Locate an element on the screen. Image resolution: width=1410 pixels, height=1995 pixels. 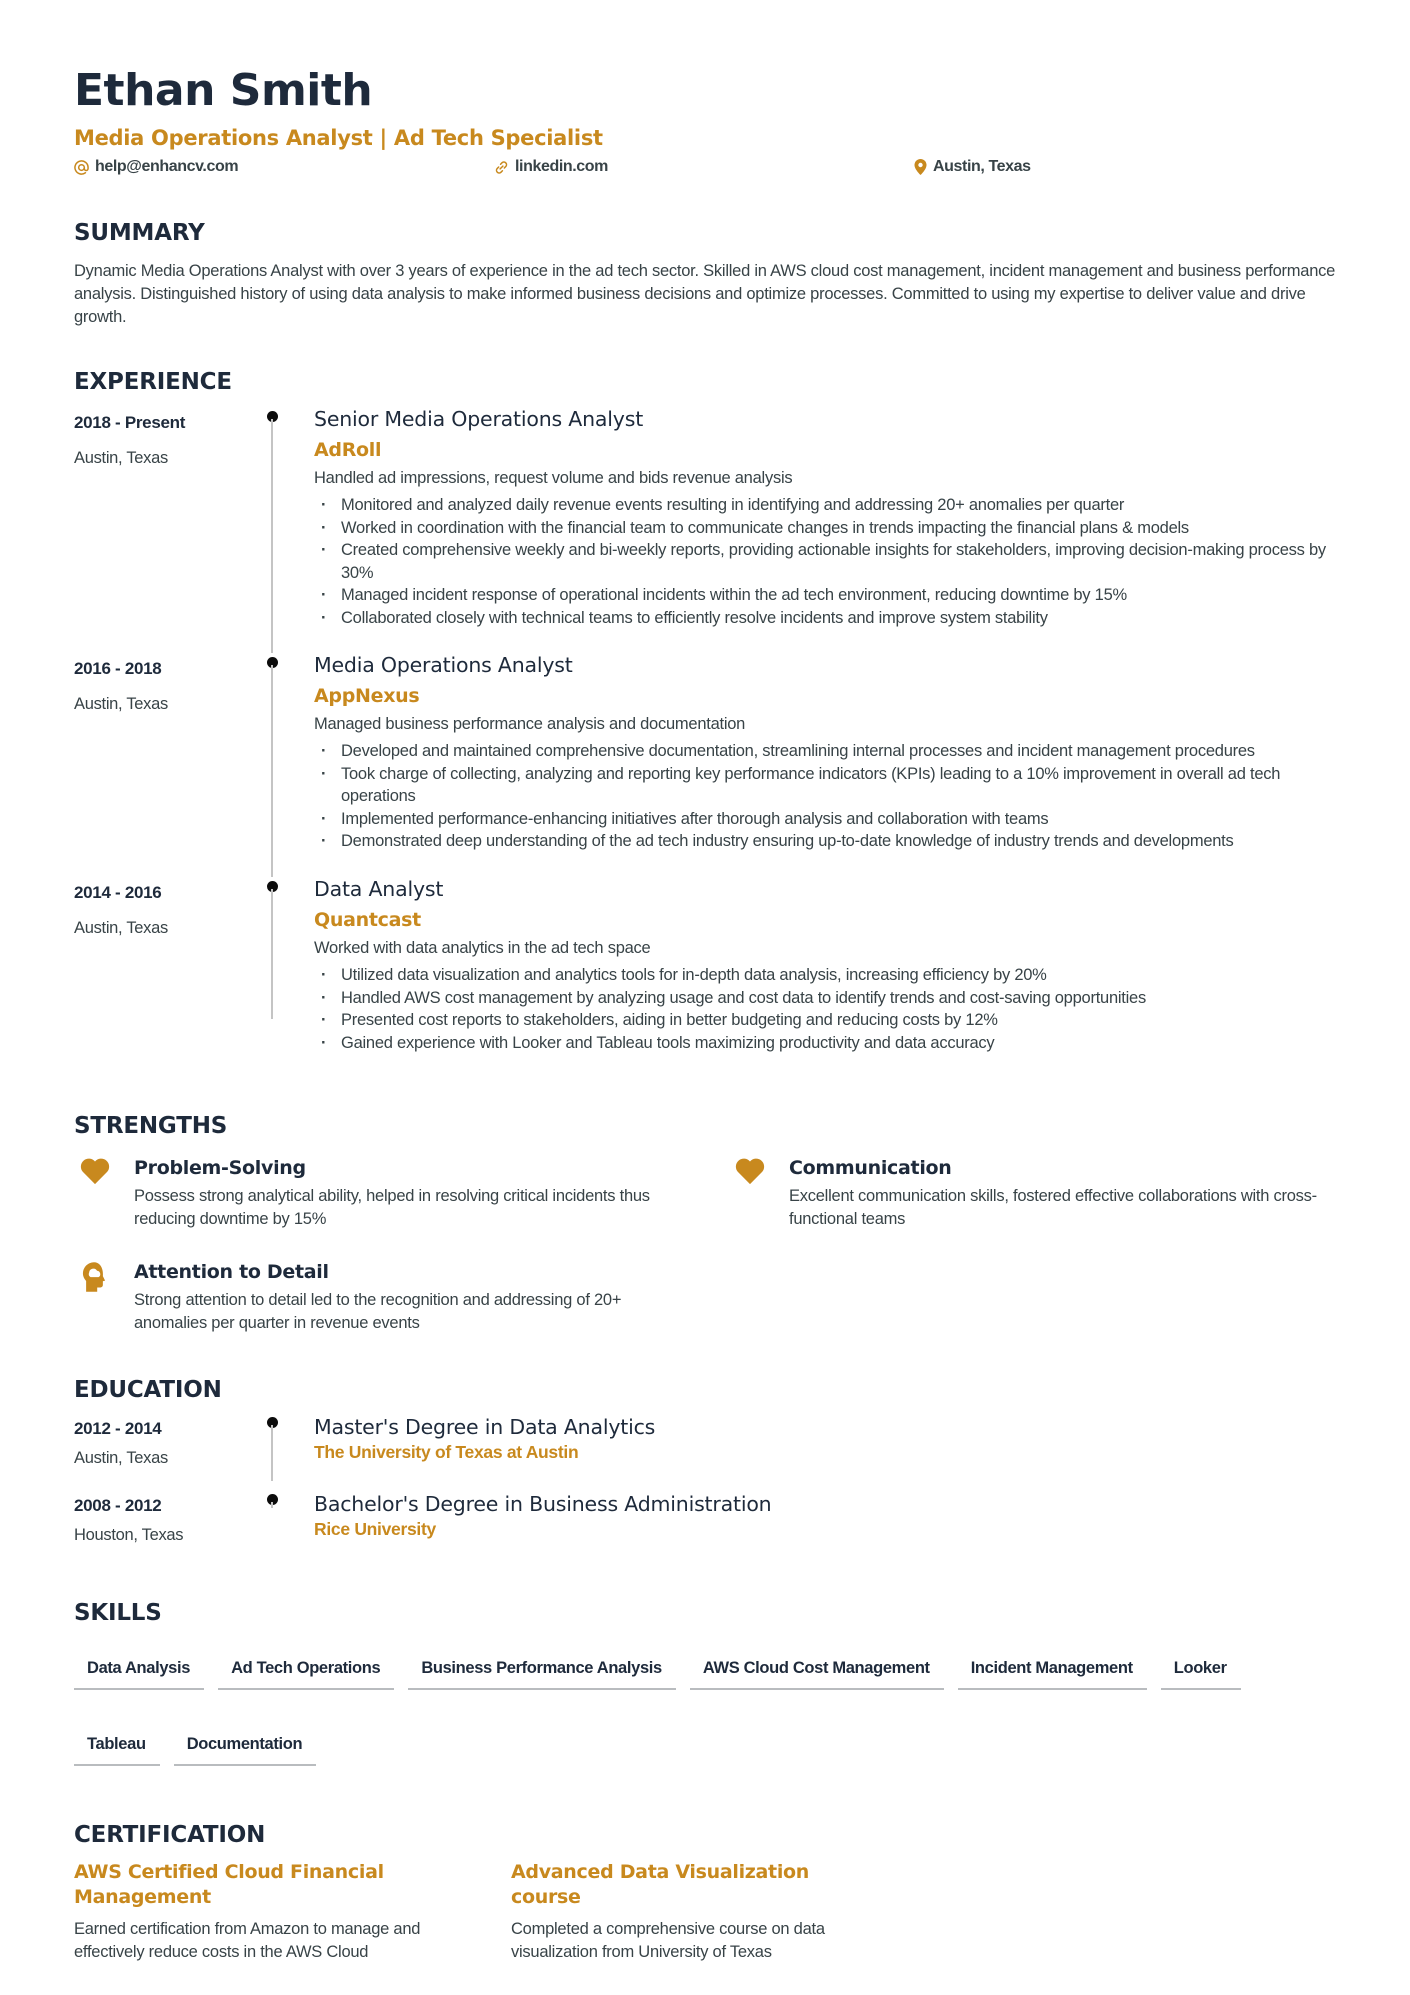
contact-linkedin-text: linkedin.com is located at coordinates (561, 166).